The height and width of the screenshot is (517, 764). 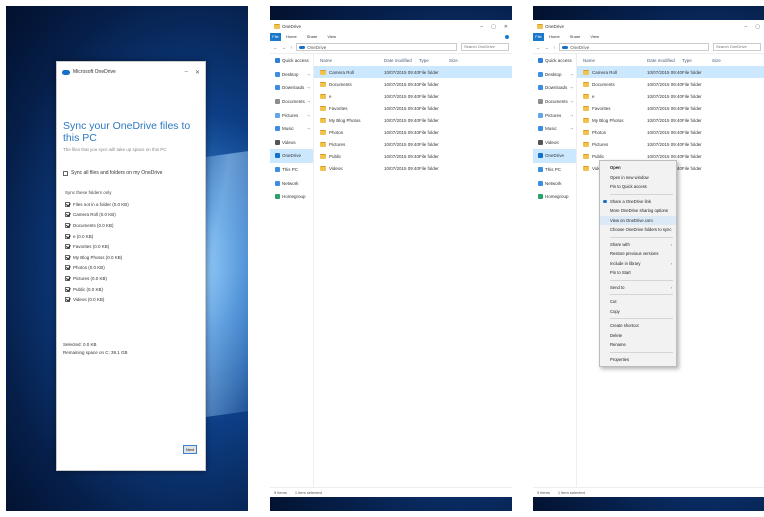 I want to click on folder-option: Documents (0.0 KB), so click(x=131, y=225).